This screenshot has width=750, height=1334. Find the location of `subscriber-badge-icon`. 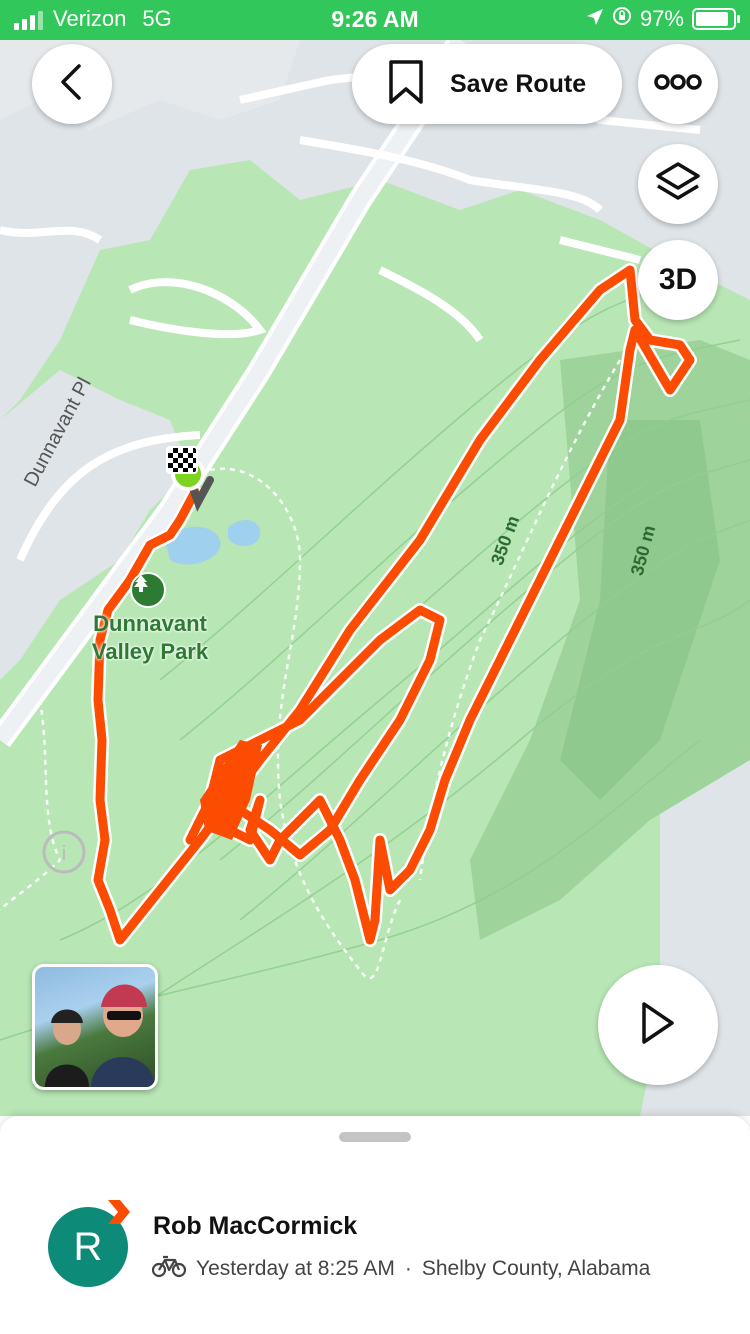

subscriber-badge-icon is located at coordinates (117, 1212).